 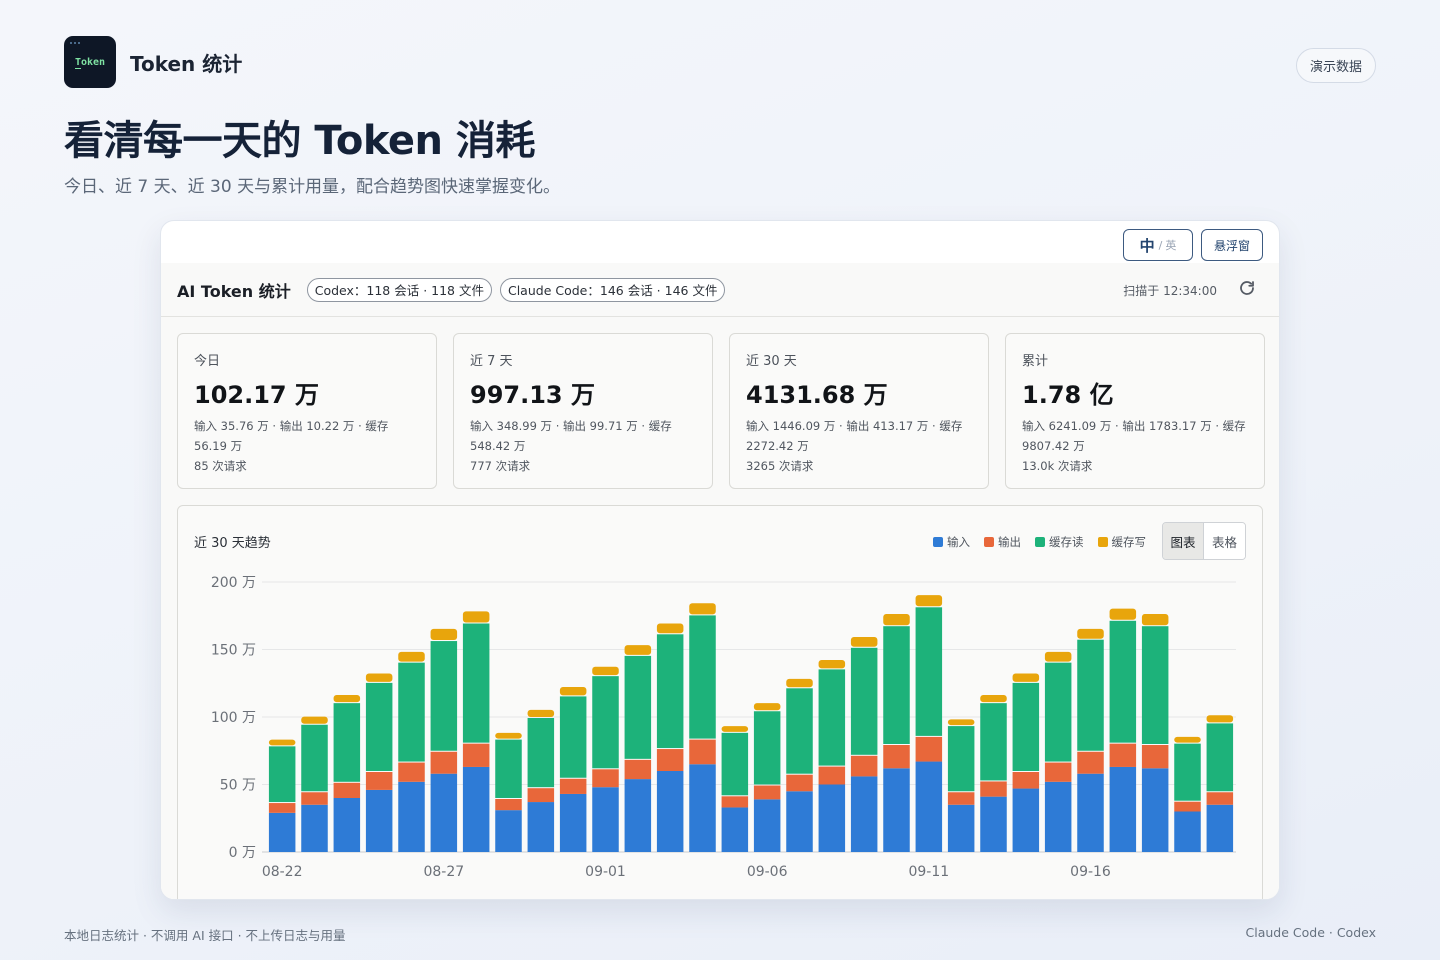 I want to click on tab-table: 表格, so click(x=1224, y=541).